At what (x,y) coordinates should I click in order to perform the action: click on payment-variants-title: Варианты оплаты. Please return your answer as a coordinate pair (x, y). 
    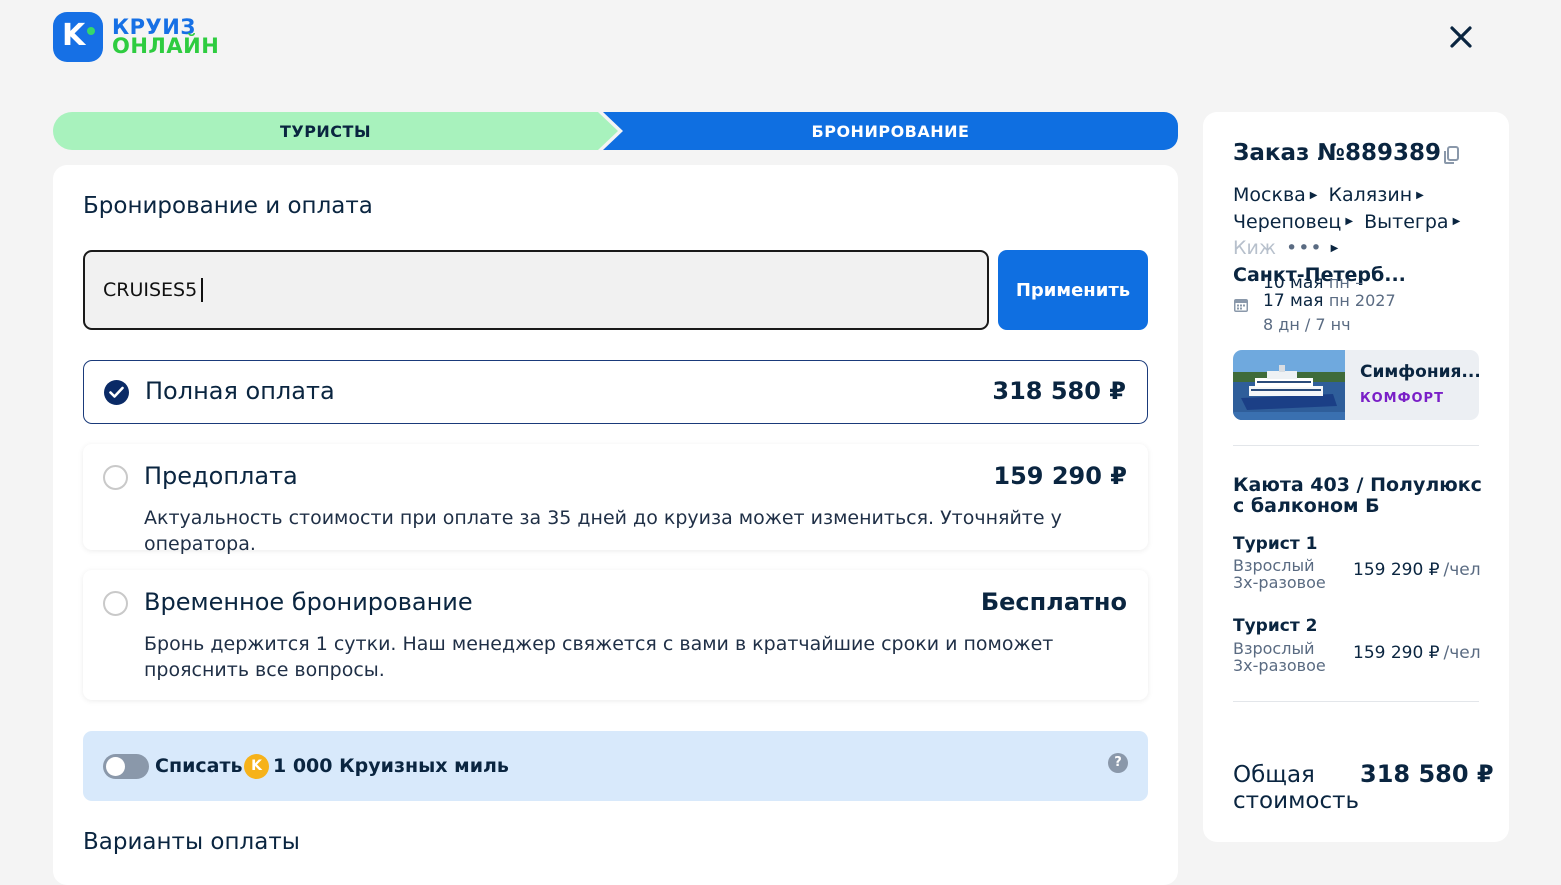
    Looking at the image, I should click on (191, 842).